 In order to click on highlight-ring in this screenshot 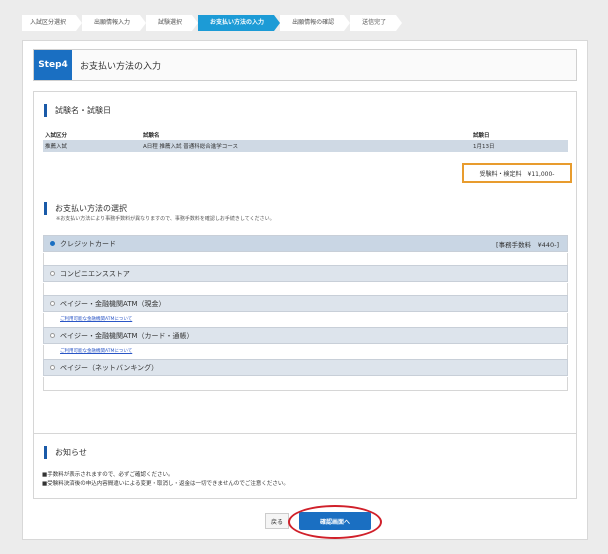, I will do `click(335, 522)`.